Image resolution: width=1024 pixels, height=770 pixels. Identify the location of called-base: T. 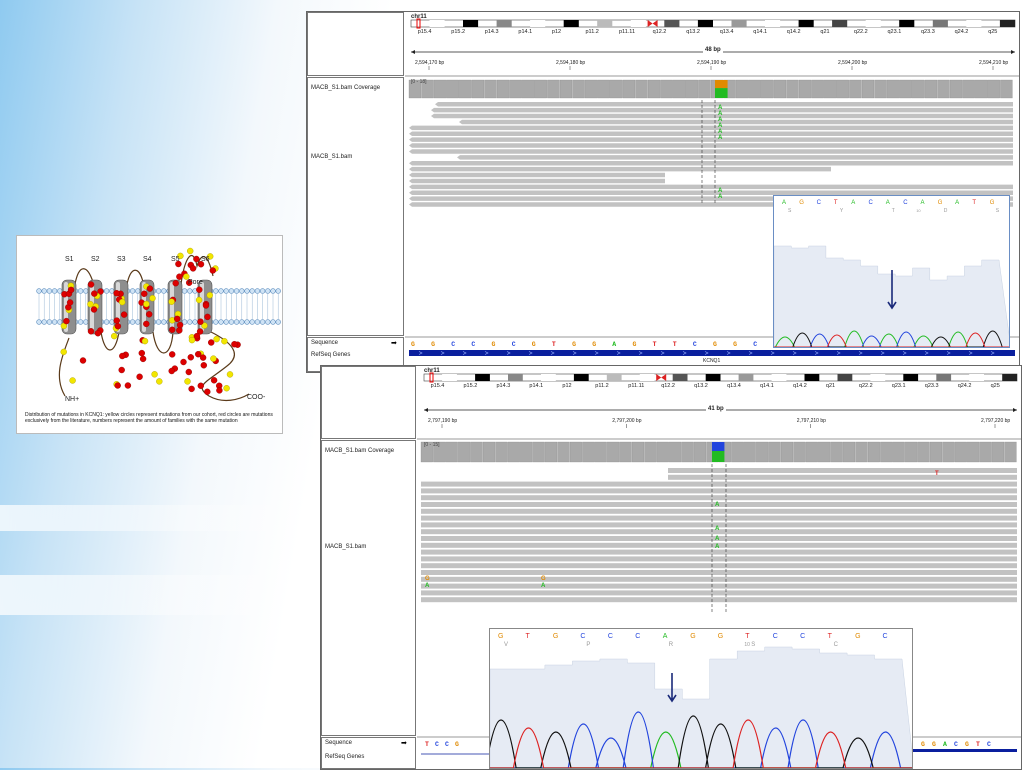
(830, 636).